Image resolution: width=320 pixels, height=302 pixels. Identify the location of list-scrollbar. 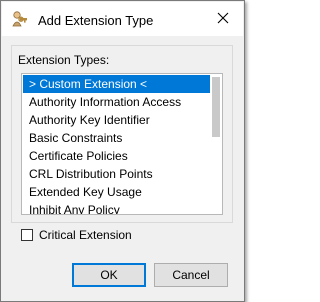
(216, 144).